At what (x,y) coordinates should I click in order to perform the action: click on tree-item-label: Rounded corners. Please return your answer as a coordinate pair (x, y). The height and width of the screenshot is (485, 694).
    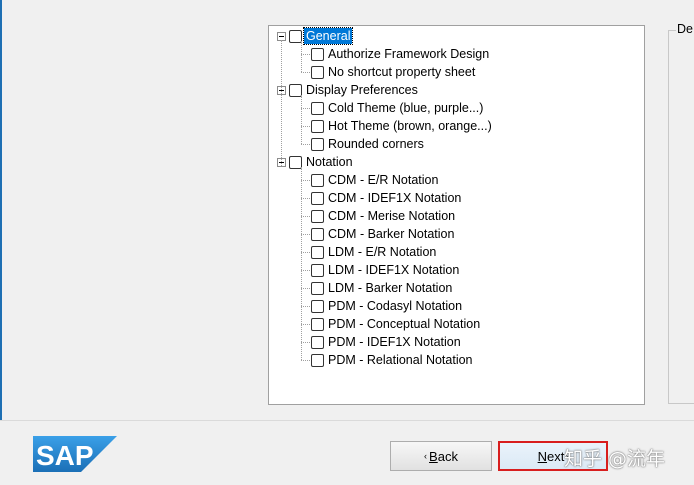
    Looking at the image, I should click on (376, 144).